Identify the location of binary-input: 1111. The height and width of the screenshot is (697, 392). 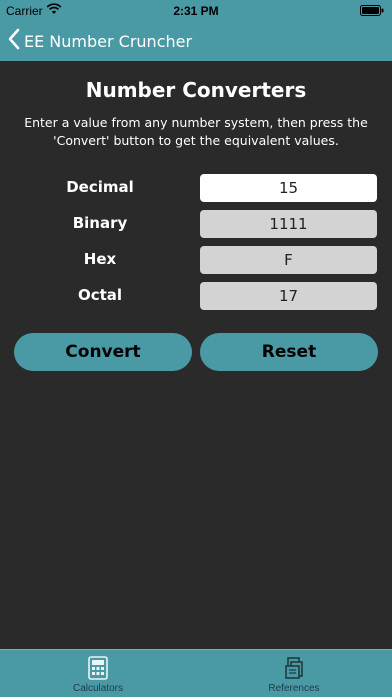
(288, 224).